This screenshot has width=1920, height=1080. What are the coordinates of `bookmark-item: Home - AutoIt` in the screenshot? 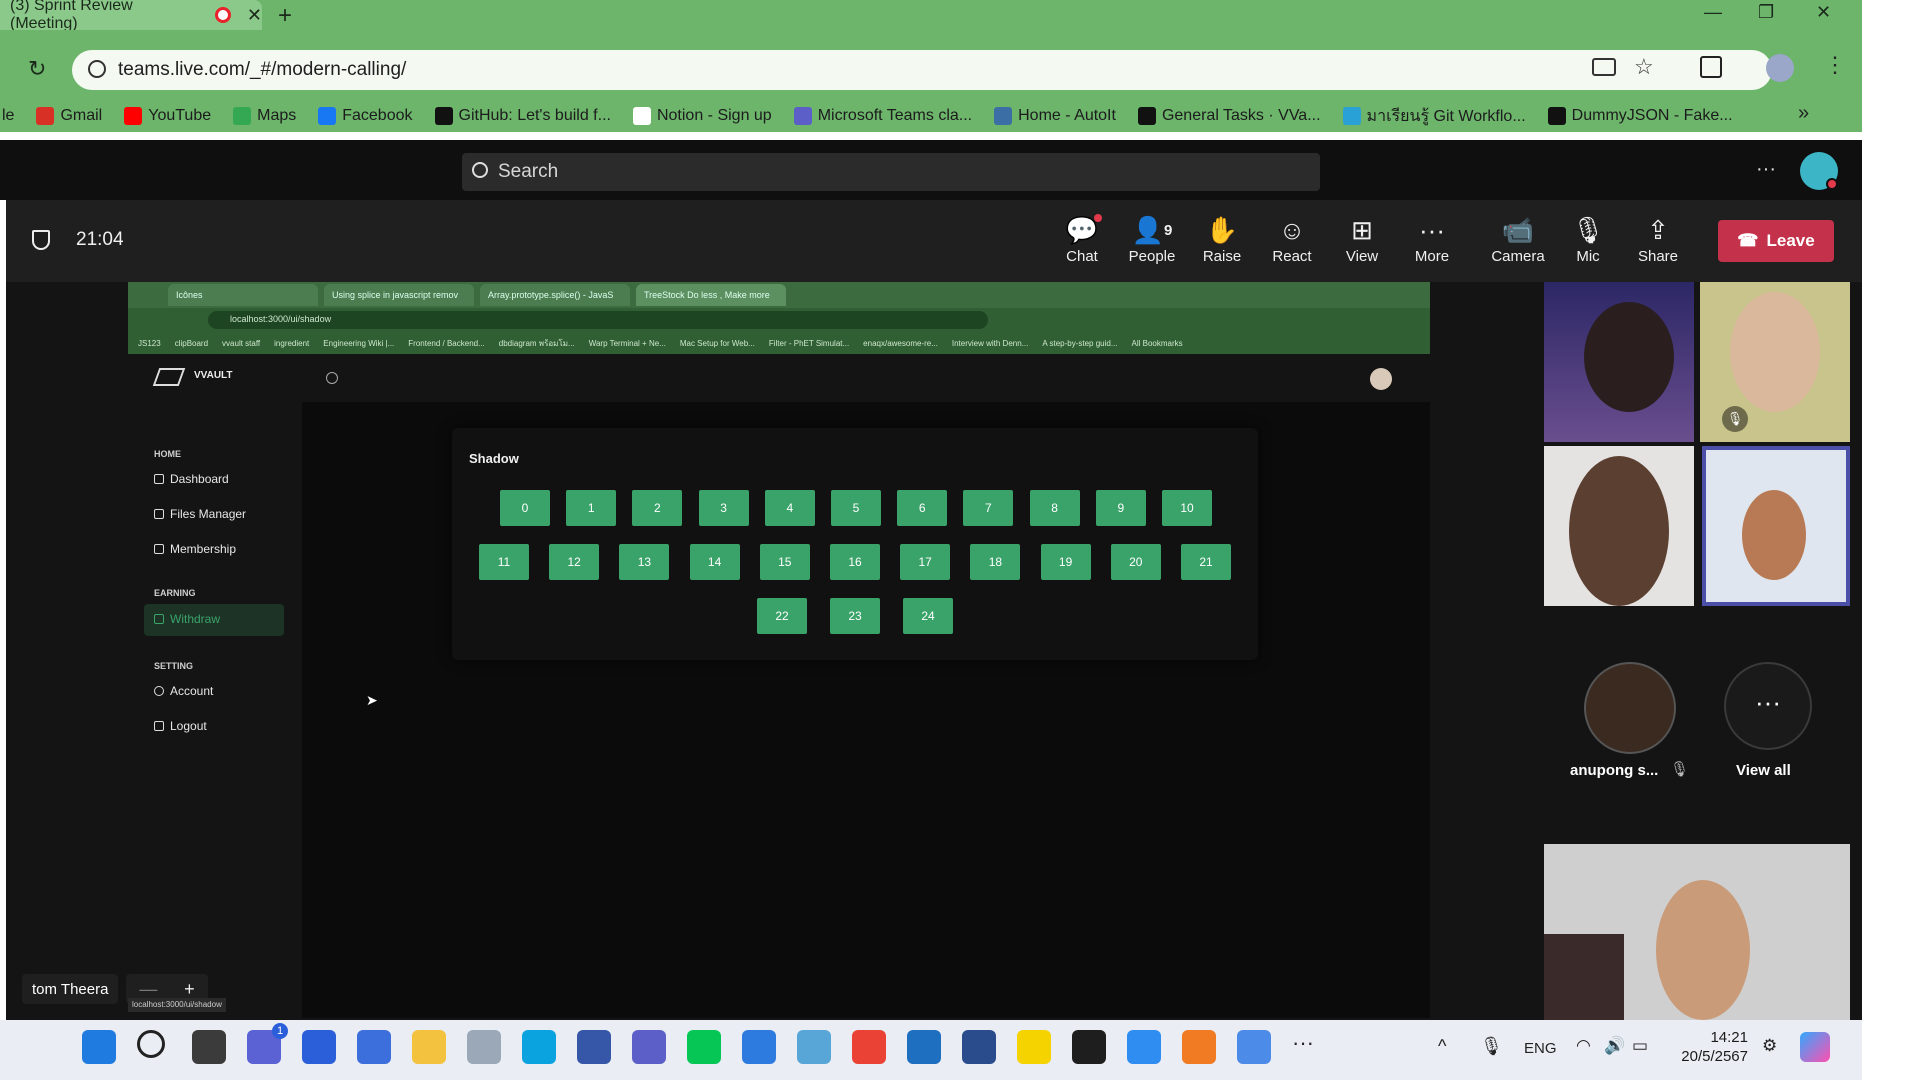 It's located at (1055, 116).